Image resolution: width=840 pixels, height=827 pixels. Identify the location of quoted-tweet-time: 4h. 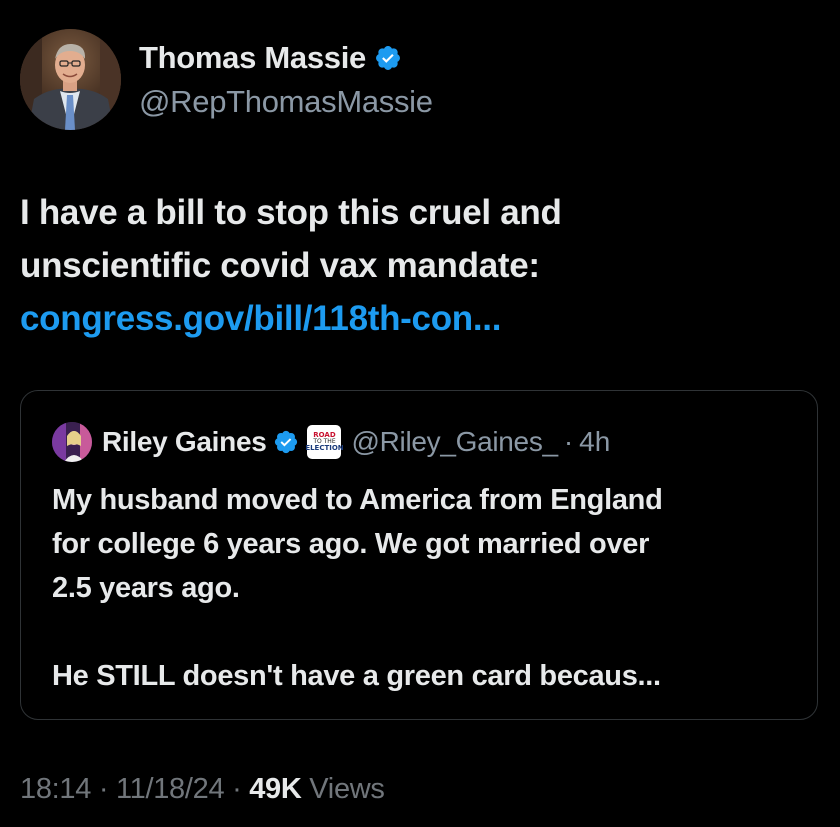
(594, 442).